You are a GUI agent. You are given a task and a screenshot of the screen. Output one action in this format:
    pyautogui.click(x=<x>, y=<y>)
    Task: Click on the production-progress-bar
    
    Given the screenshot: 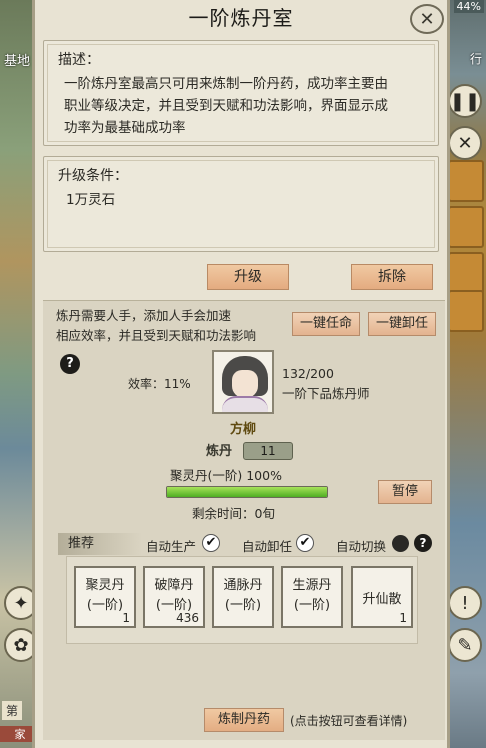 What is the action you would take?
    pyautogui.click(x=247, y=492)
    